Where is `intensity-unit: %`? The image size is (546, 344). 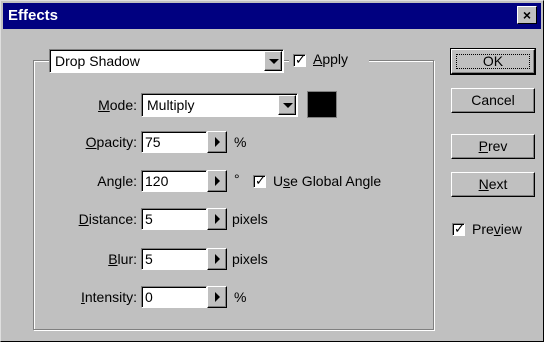
intensity-unit: % is located at coordinates (240, 297).